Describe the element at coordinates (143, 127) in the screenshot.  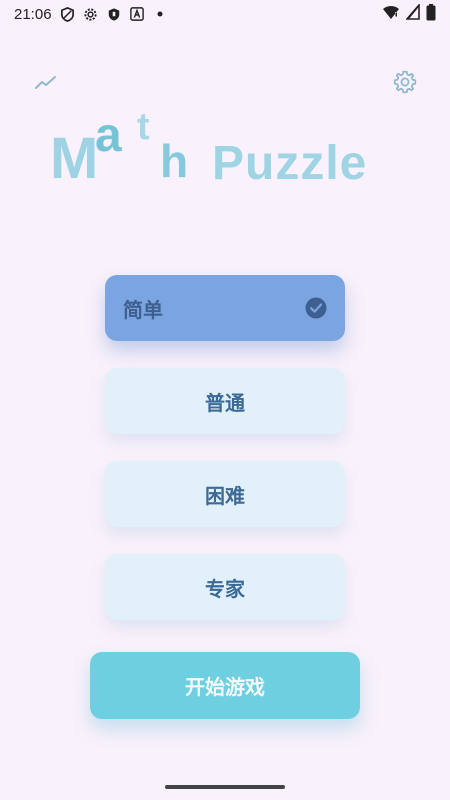
I see `title-letter-t: t` at that location.